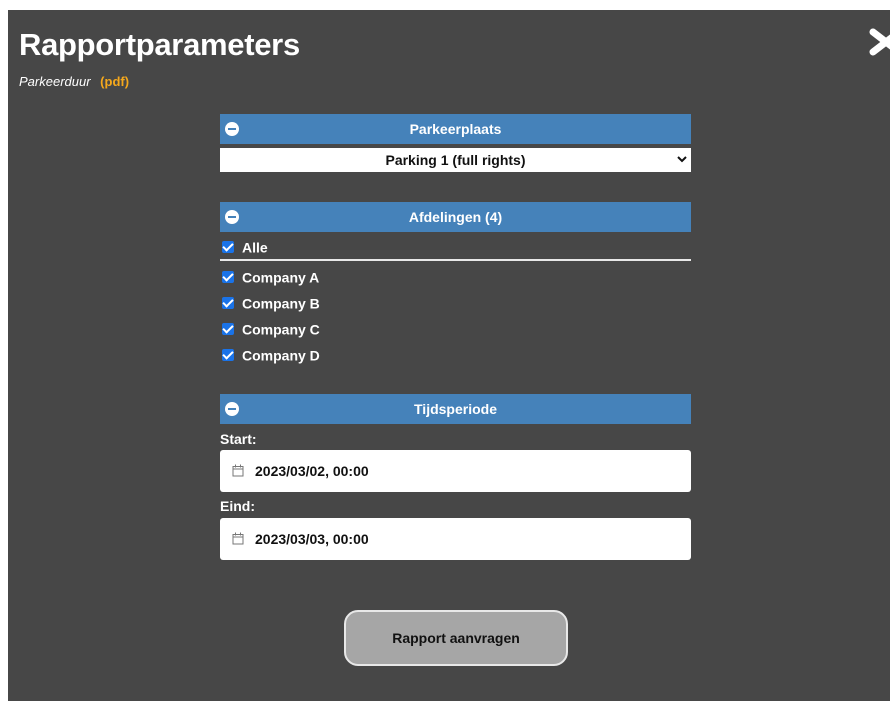 This screenshot has width=890, height=701. I want to click on section-header-departments: Afdelingen (4), so click(455, 217).